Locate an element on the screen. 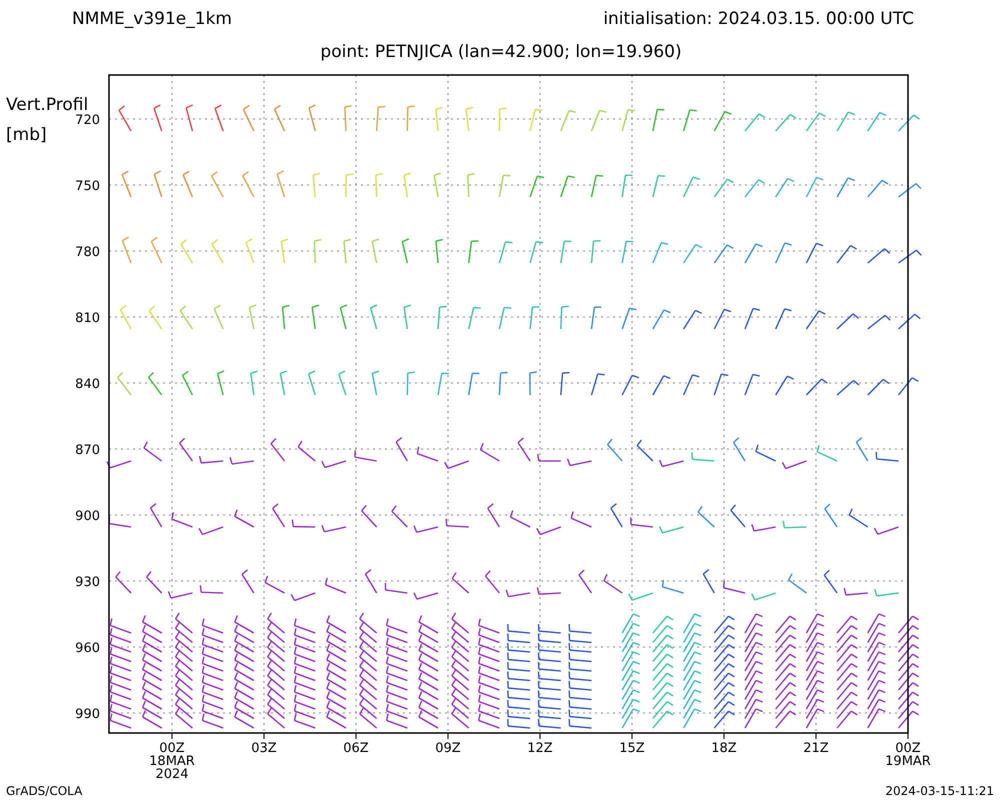 The height and width of the screenshot is (800, 1000). x-tick-label: 09Z is located at coordinates (448, 748).